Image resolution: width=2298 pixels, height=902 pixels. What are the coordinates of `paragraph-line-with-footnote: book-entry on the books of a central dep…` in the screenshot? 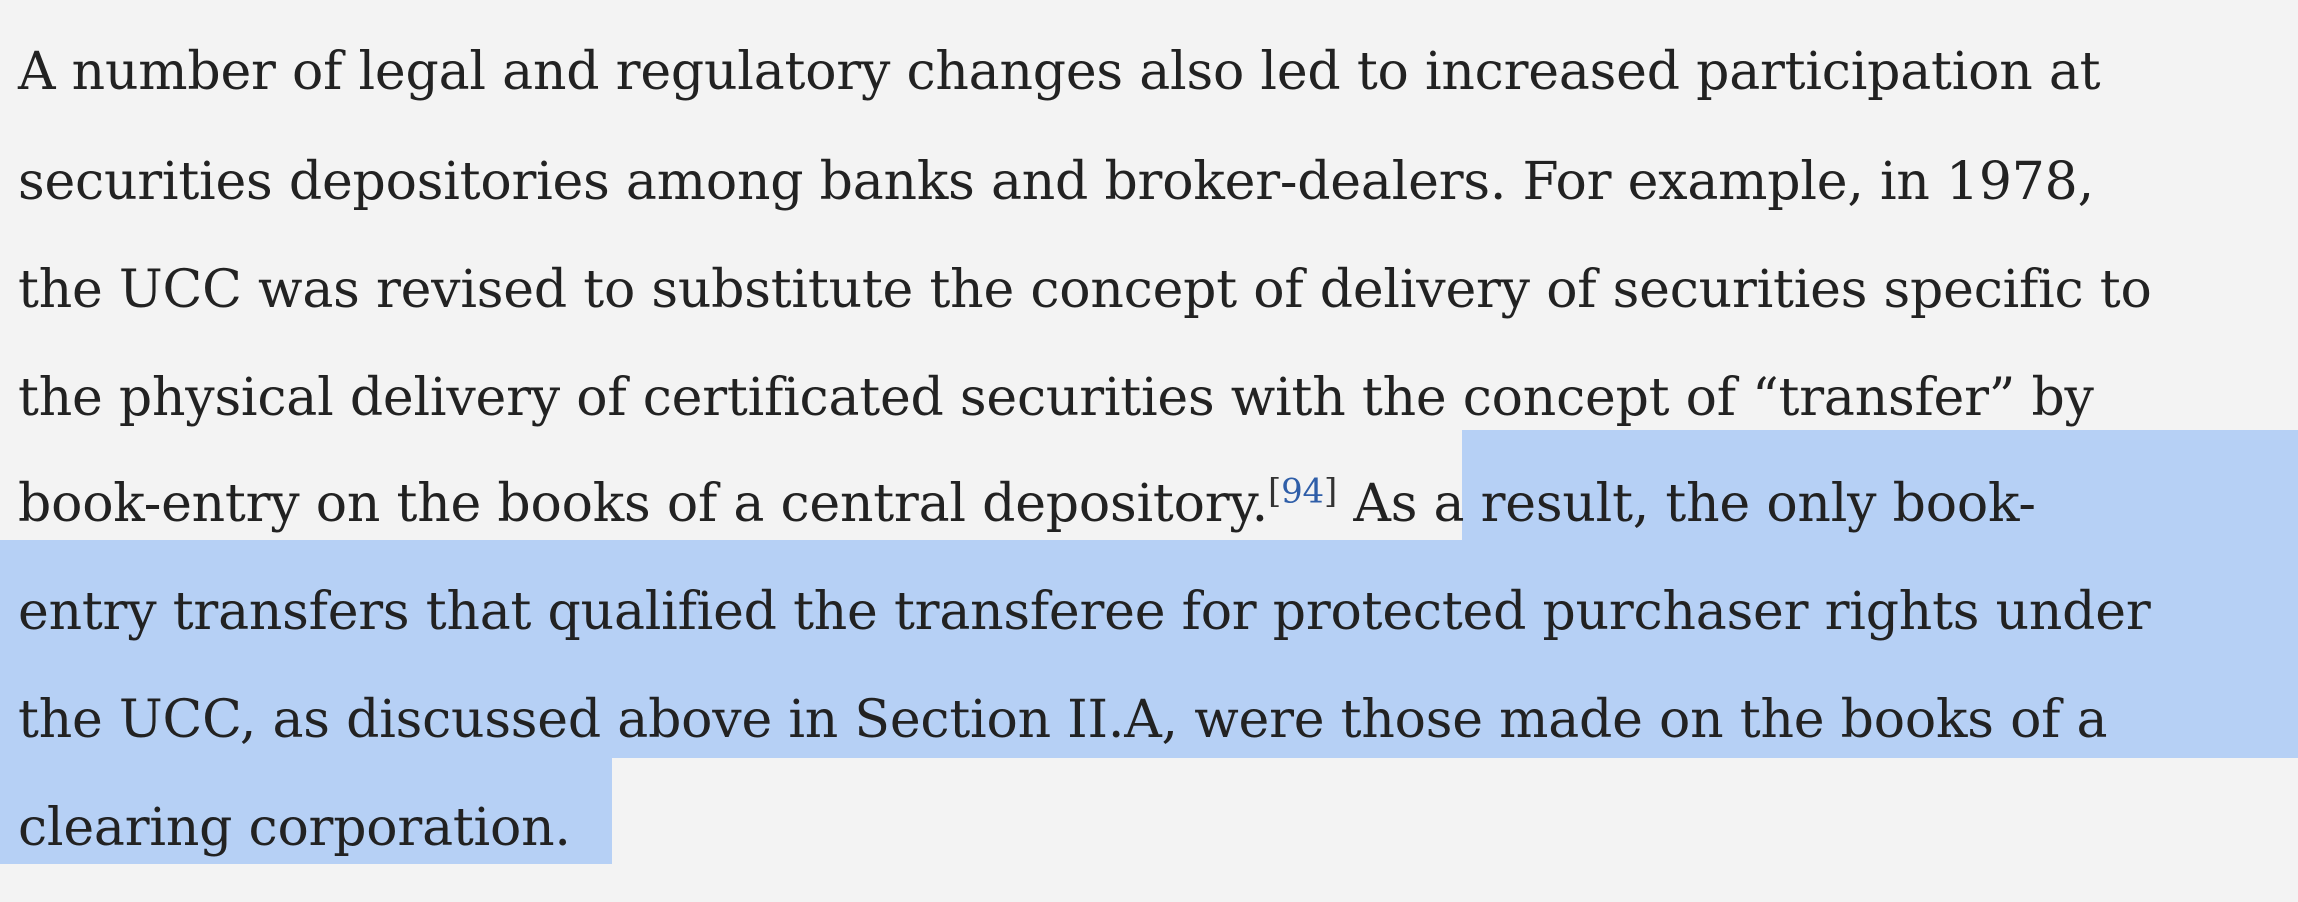 It's located at (1027, 504).